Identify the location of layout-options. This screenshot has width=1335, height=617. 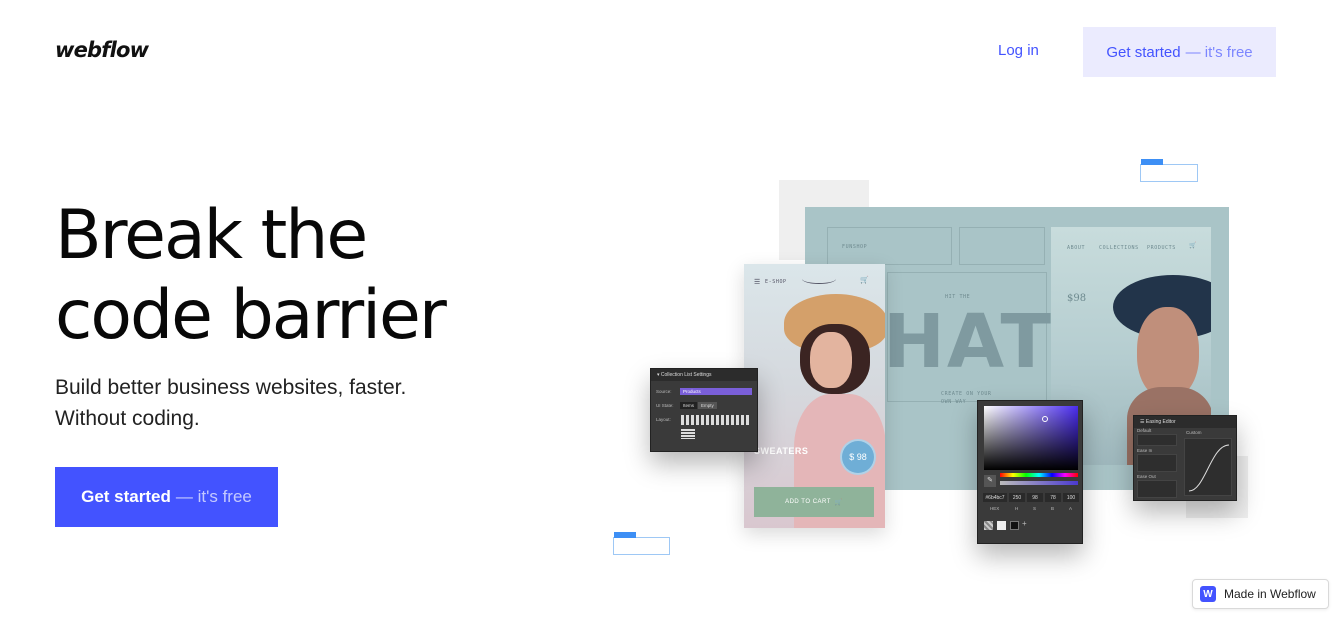
(716, 420).